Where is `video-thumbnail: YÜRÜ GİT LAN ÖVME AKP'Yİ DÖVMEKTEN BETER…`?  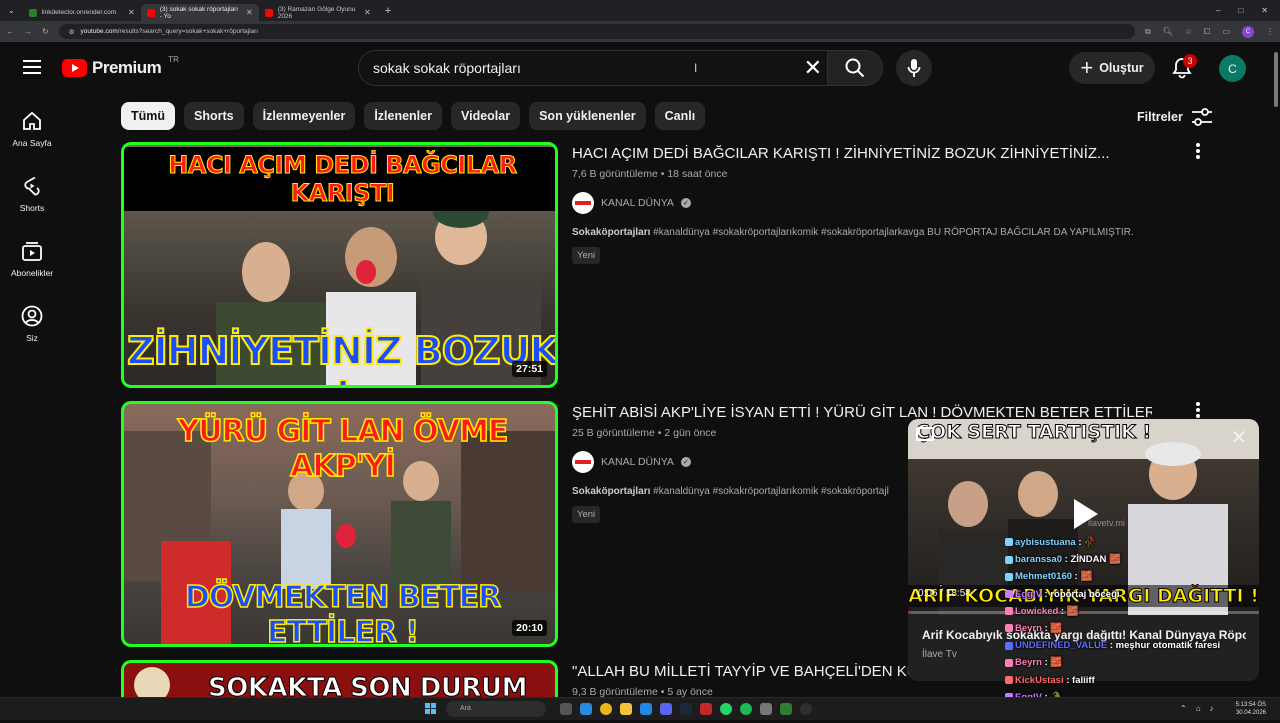 video-thumbnail: YÜRÜ GİT LAN ÖVME AKP'Yİ DÖVMEKTEN BETER… is located at coordinates (339, 524).